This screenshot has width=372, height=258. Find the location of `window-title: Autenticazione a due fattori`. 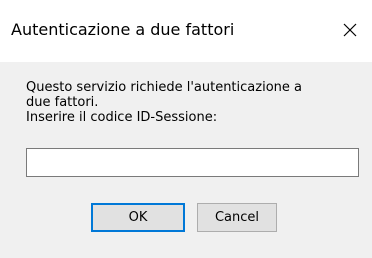

window-title: Autenticazione a due fattori is located at coordinates (123, 29).